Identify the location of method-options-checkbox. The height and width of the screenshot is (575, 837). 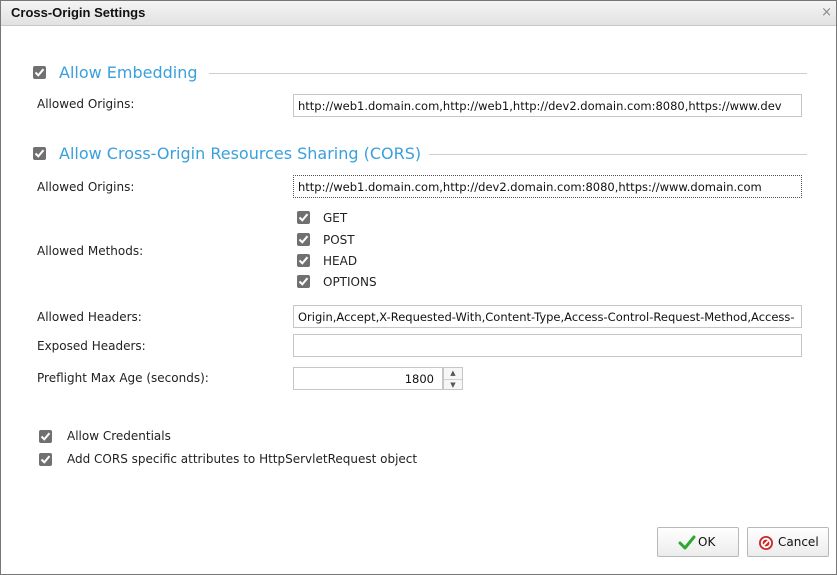
(303, 281).